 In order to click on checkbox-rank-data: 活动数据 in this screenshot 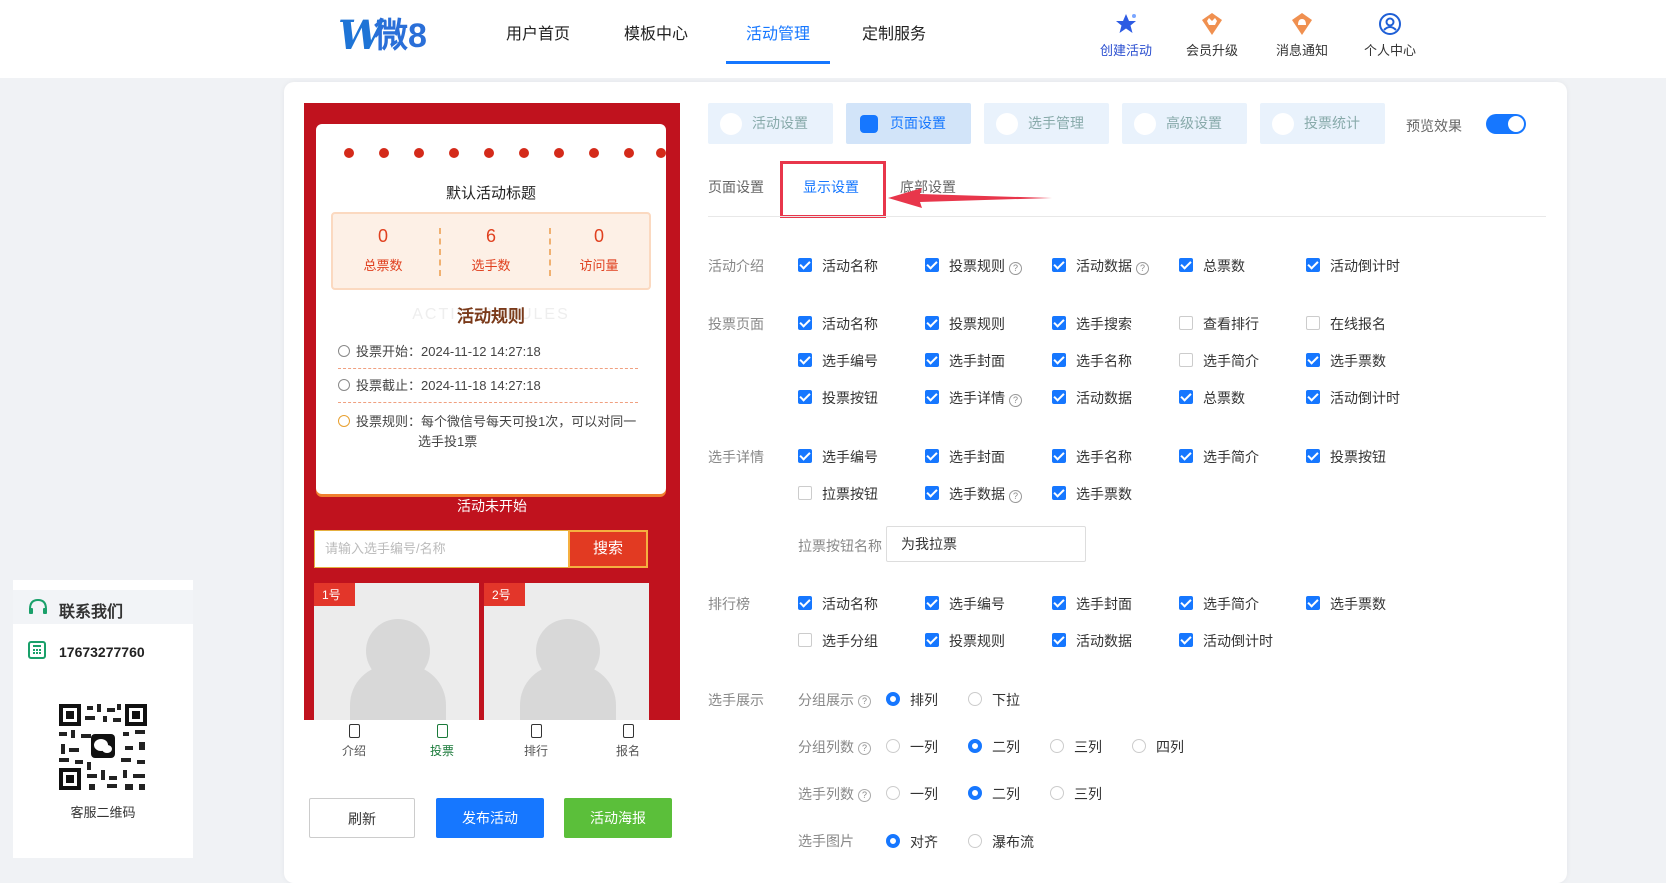, I will do `click(1092, 641)`.